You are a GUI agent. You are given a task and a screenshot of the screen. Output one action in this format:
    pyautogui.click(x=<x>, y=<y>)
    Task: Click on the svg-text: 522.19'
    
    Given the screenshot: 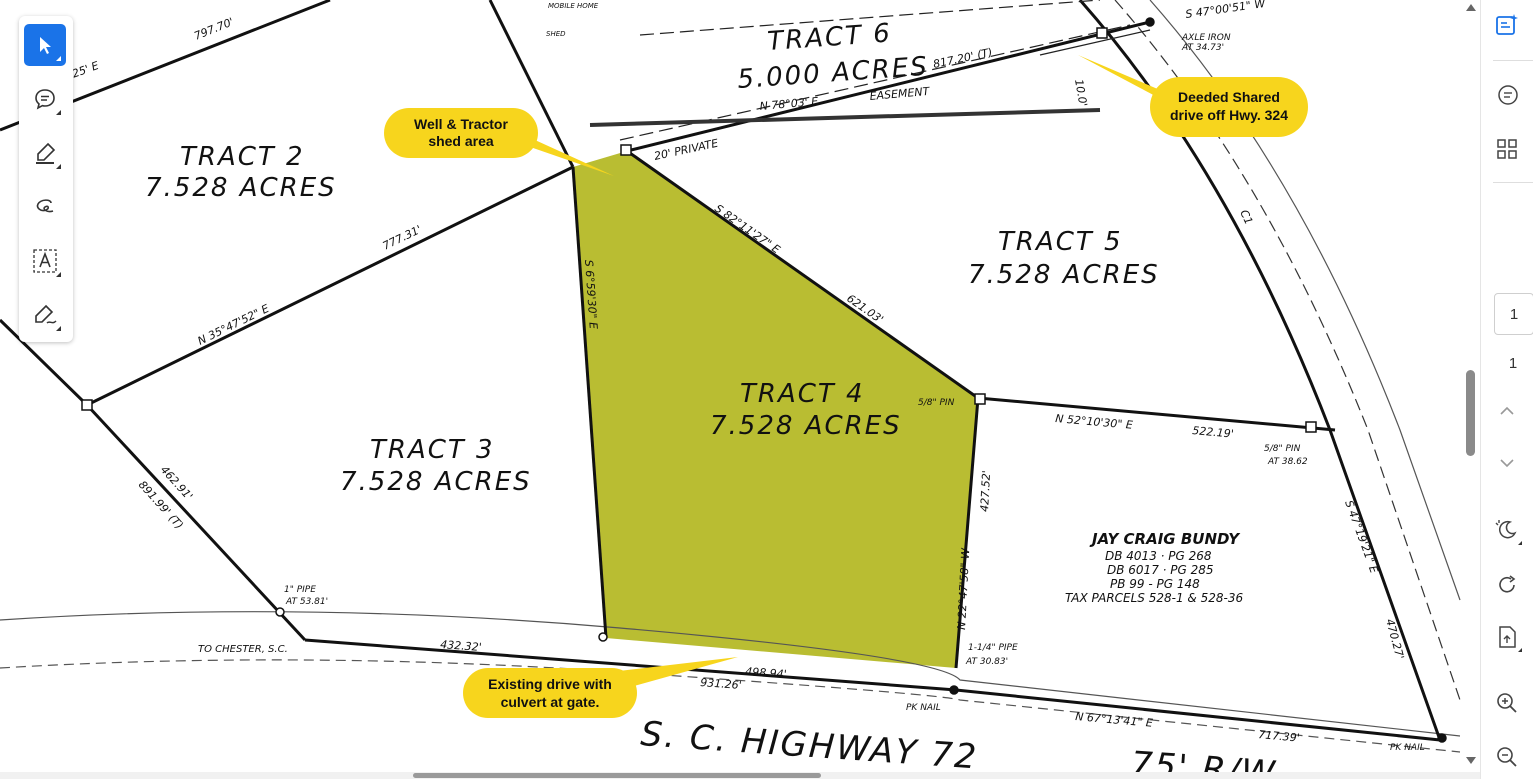 What is the action you would take?
    pyautogui.click(x=1213, y=432)
    